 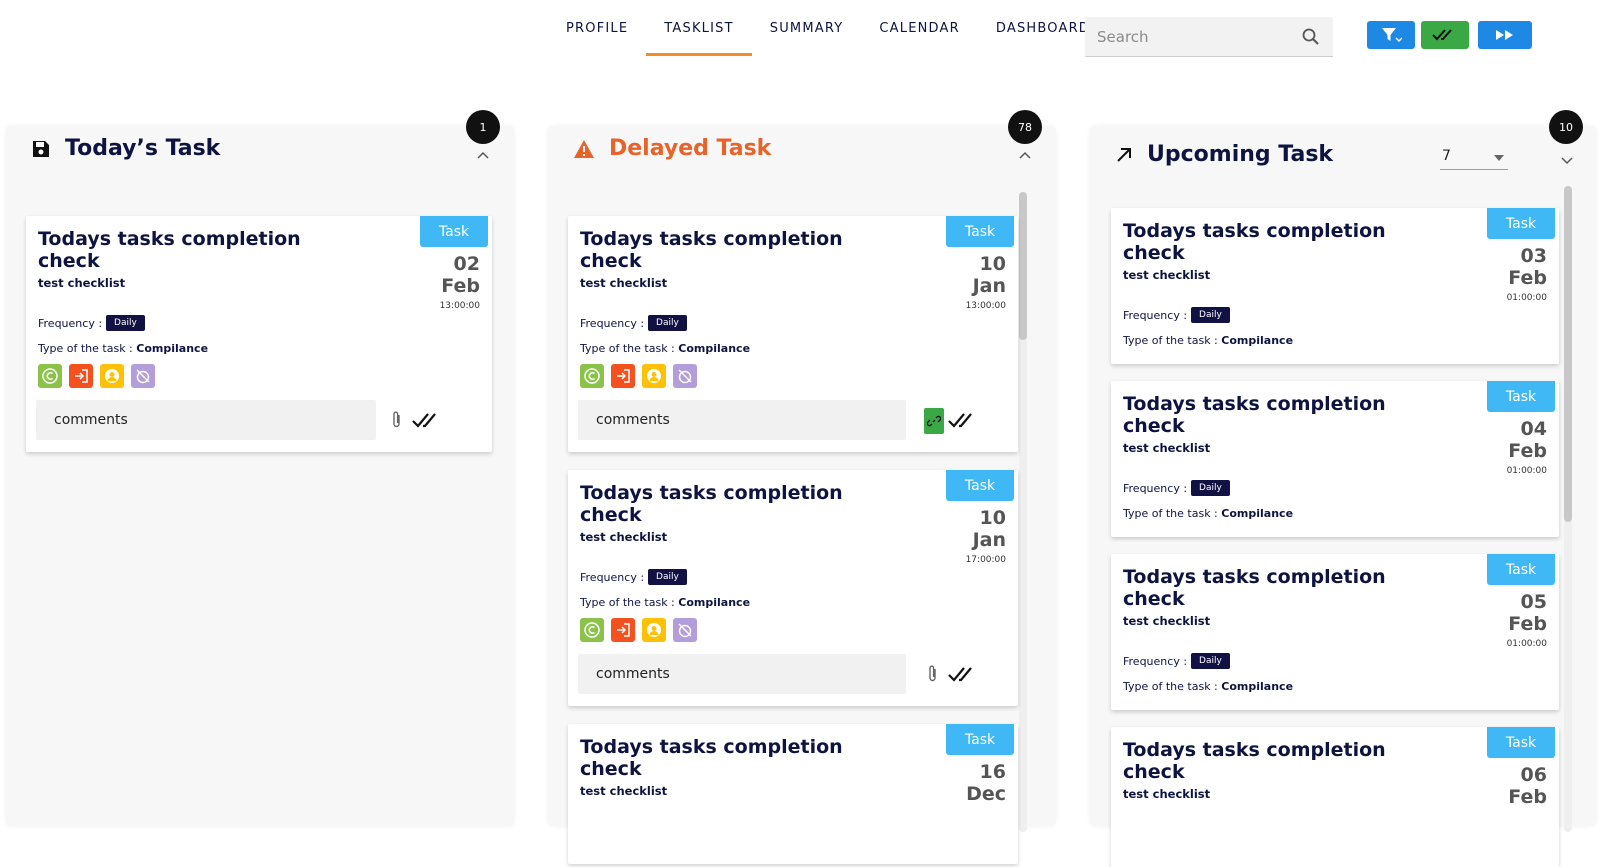 What do you see at coordinates (1197, 36) in the screenshot?
I see `search-input` at bounding box center [1197, 36].